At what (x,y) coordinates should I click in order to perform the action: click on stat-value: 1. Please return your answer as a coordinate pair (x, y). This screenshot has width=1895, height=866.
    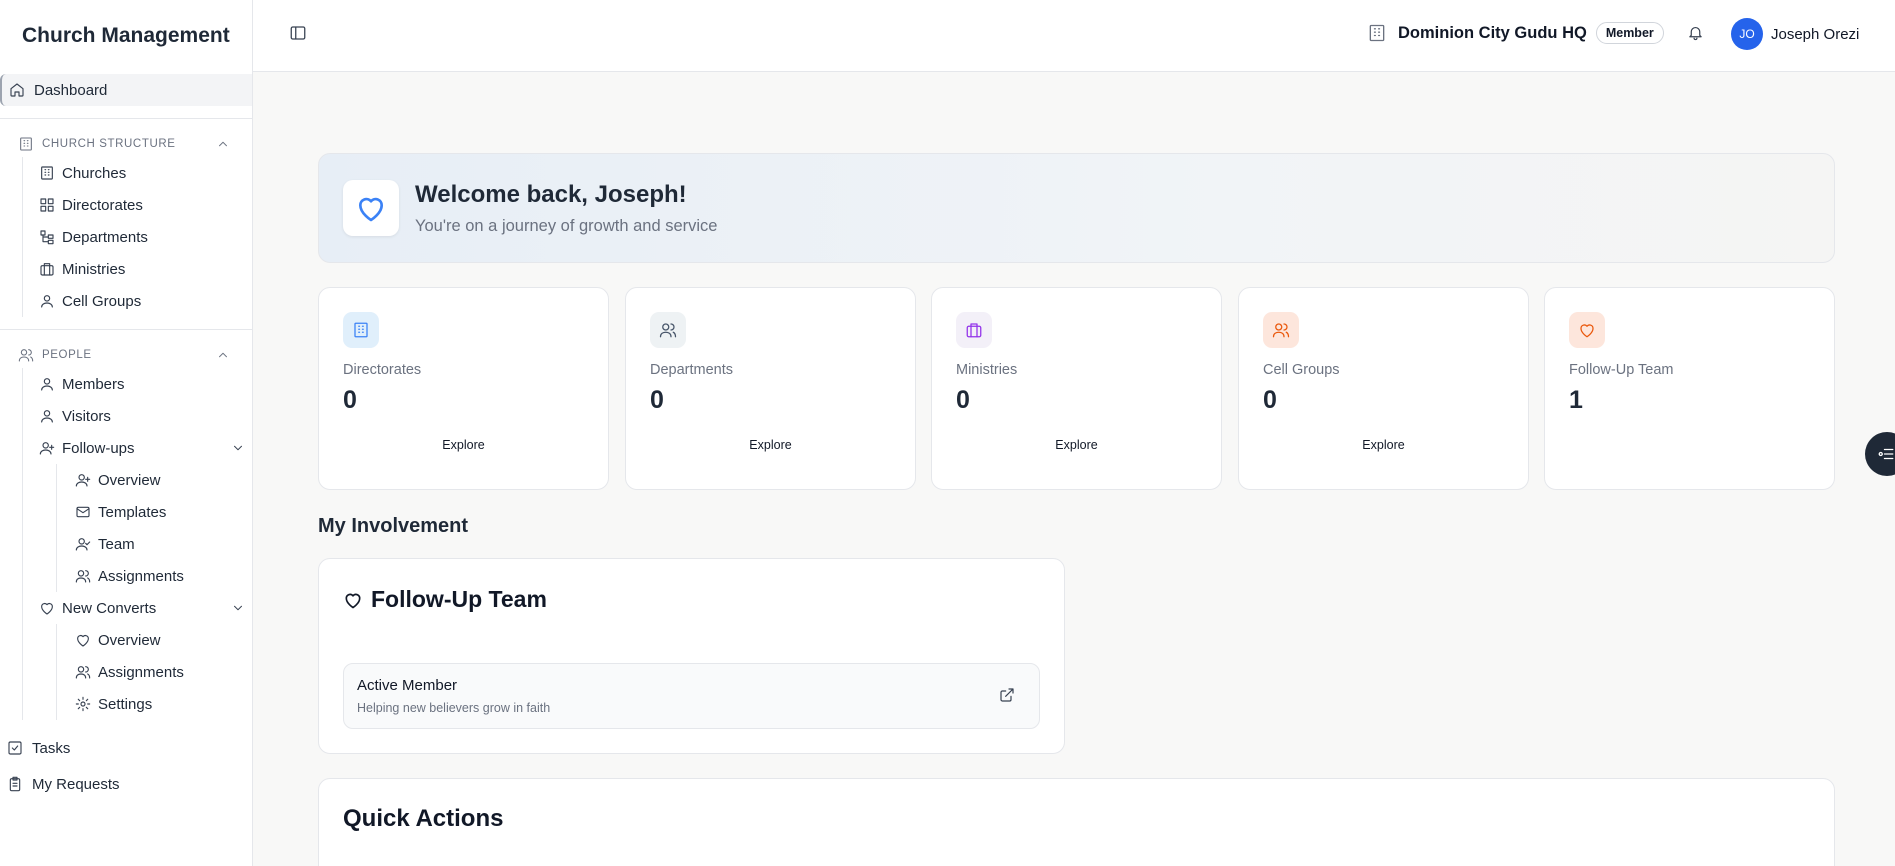
    Looking at the image, I should click on (1576, 400).